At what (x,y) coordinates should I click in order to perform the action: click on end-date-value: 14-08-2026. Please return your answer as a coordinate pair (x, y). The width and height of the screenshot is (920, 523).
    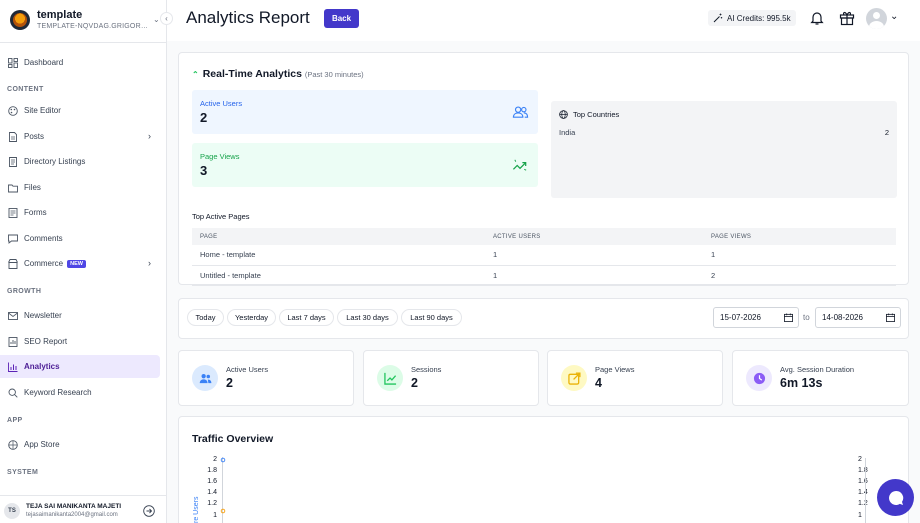
    Looking at the image, I should click on (842, 317).